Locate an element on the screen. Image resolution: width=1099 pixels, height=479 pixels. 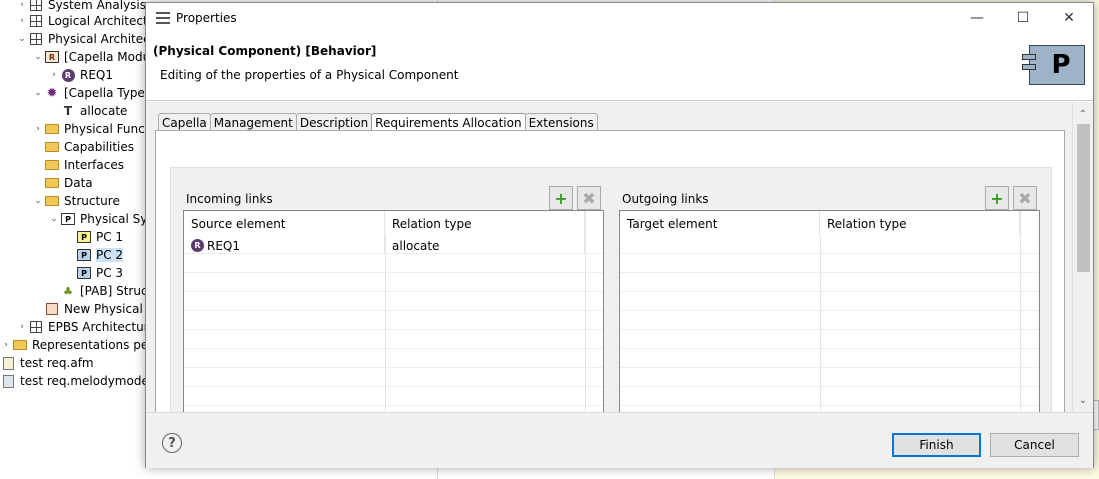
help-icon: ? is located at coordinates (172, 443).